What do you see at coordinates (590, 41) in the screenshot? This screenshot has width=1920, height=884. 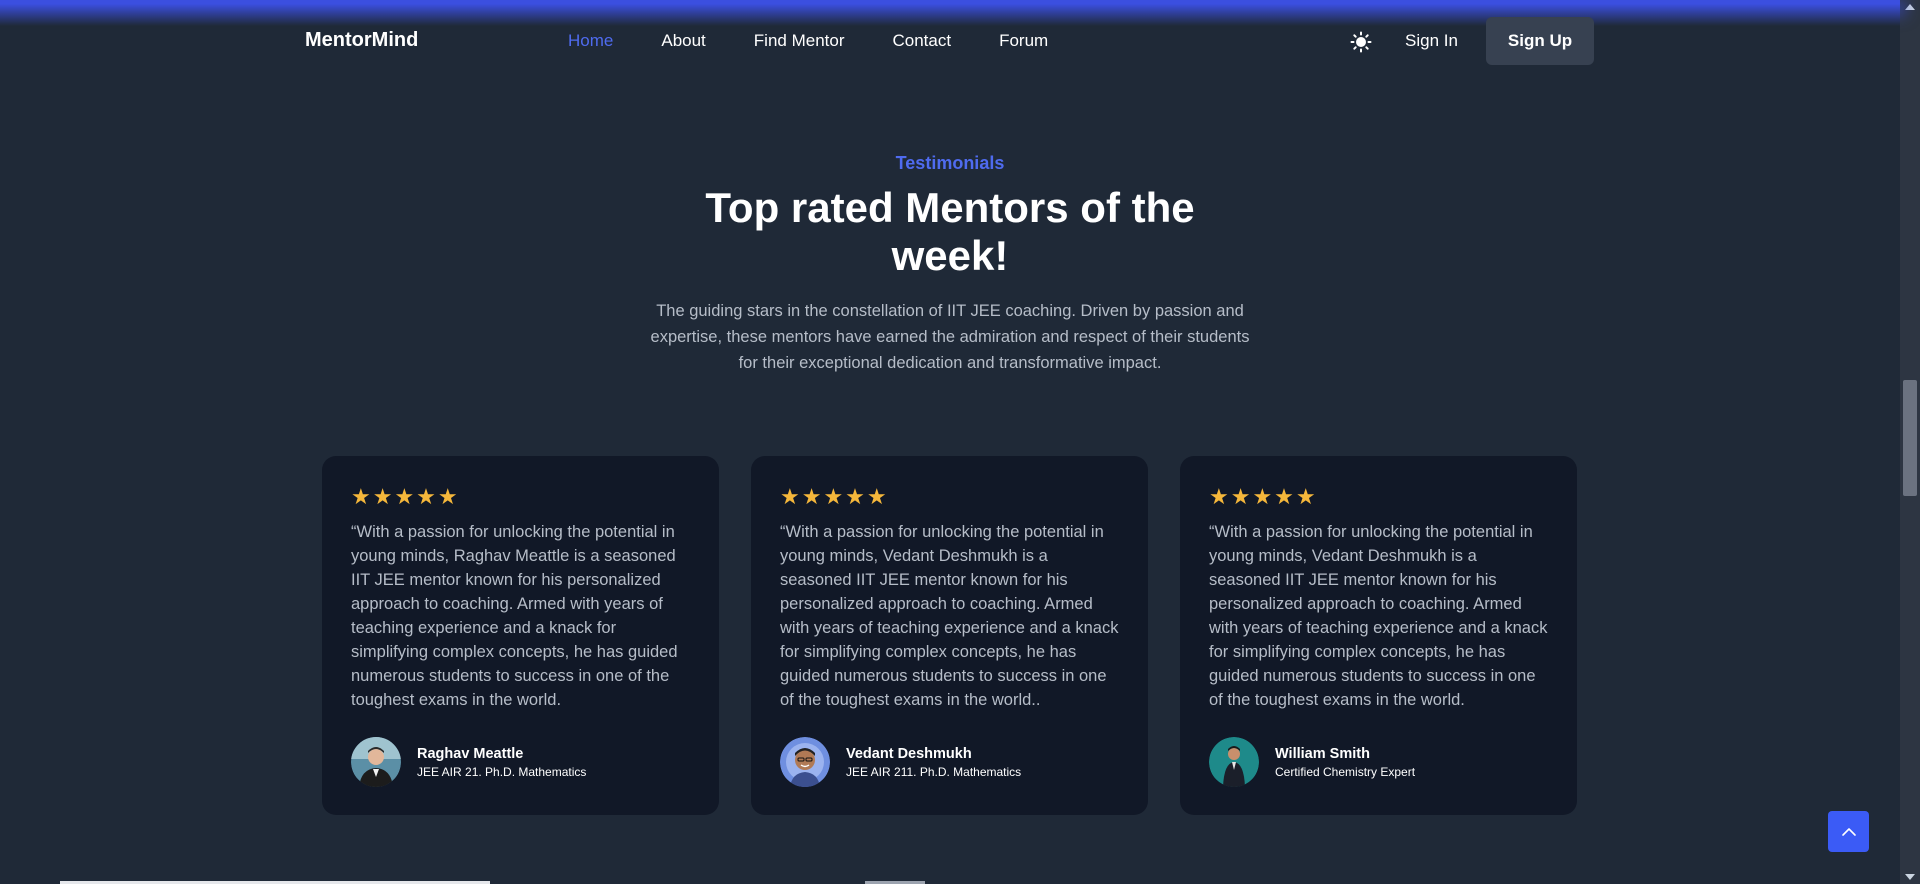 I see `nav-link-home: Home` at bounding box center [590, 41].